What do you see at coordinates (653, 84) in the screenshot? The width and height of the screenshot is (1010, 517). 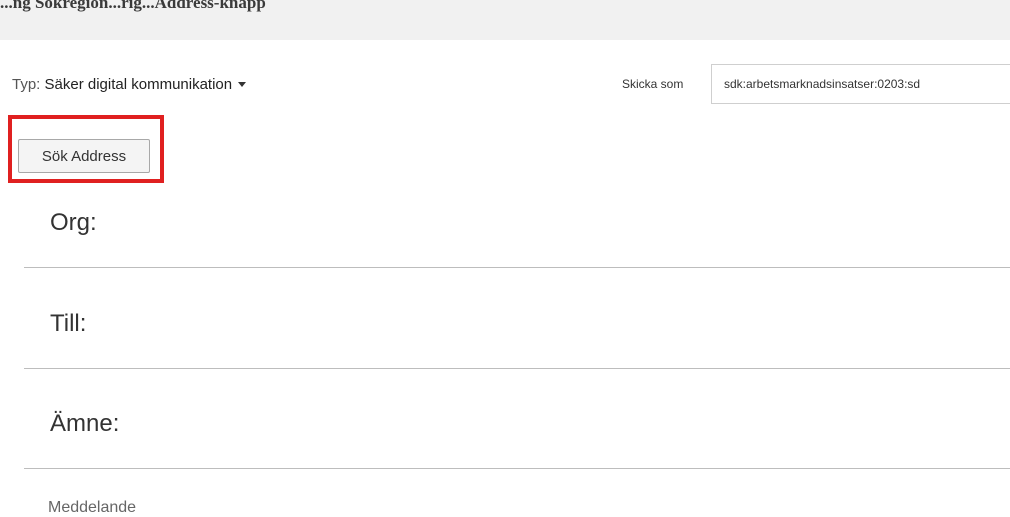 I see `send-as-label: Skicka som` at bounding box center [653, 84].